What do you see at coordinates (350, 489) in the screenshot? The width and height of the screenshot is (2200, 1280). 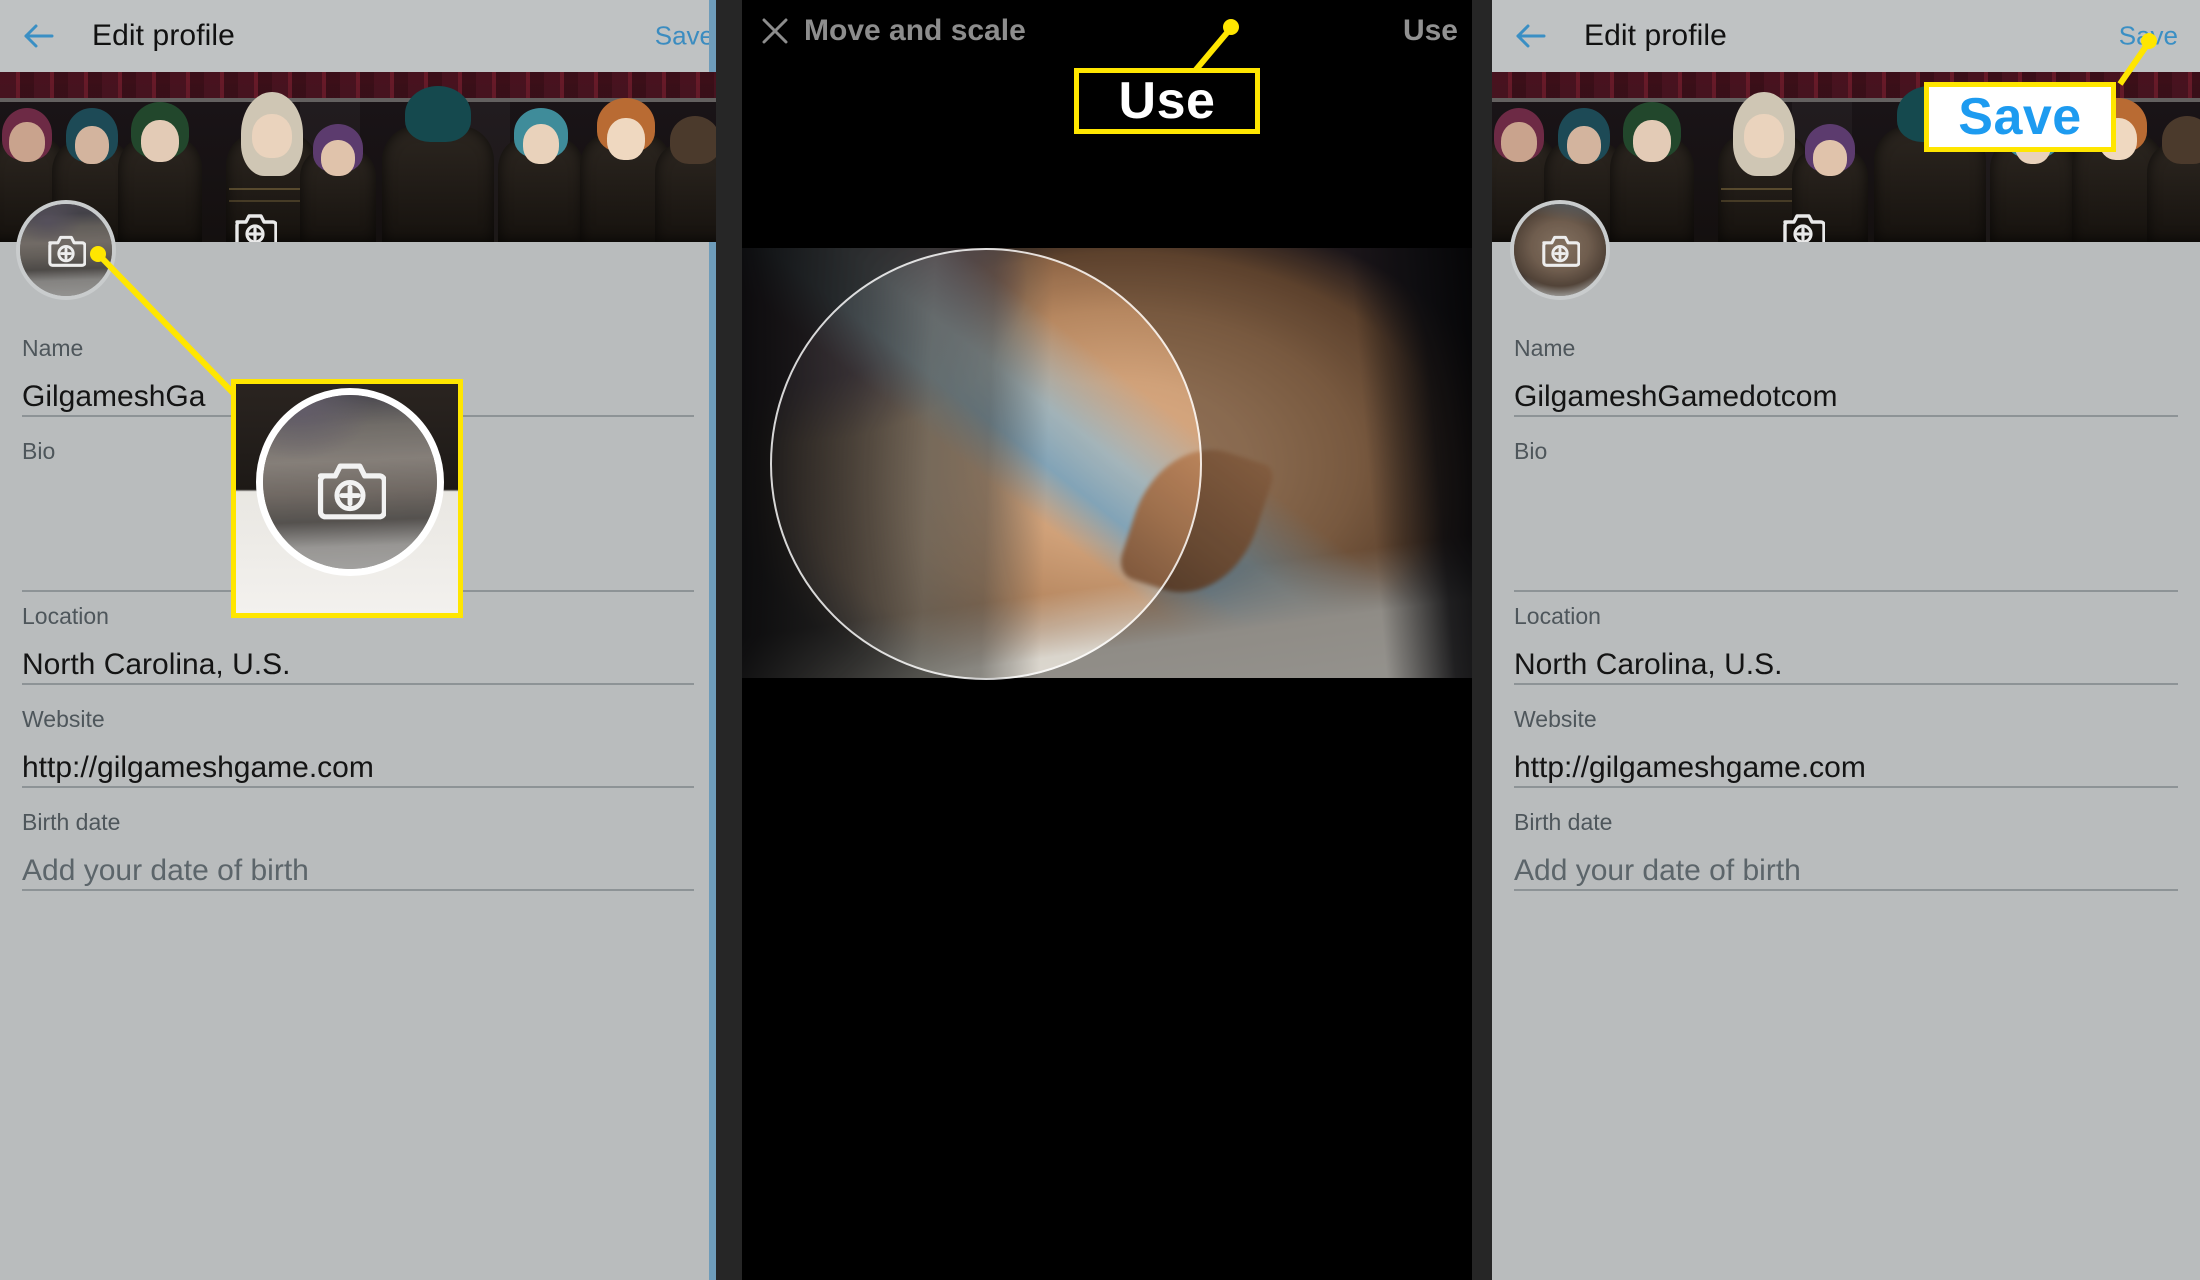 I see `zoomed-add-photo-camera-icon` at bounding box center [350, 489].